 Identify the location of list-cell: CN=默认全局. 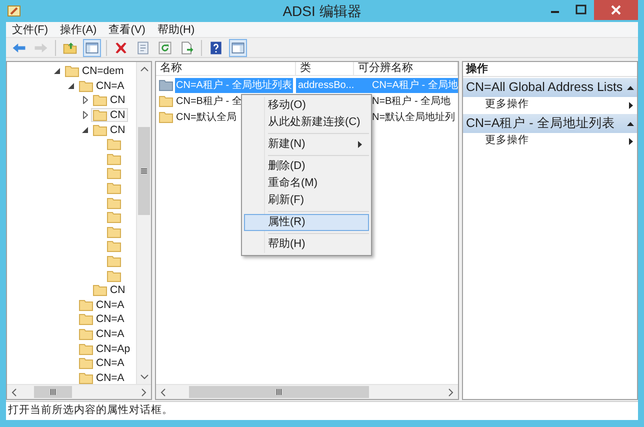
(206, 117).